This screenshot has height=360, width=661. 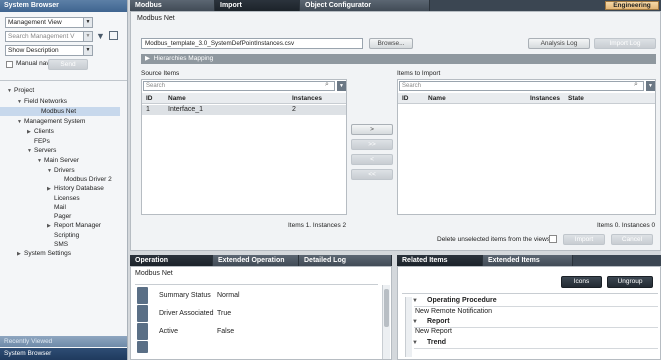 I want to click on description-select: Show Description ▼, so click(x=49, y=50).